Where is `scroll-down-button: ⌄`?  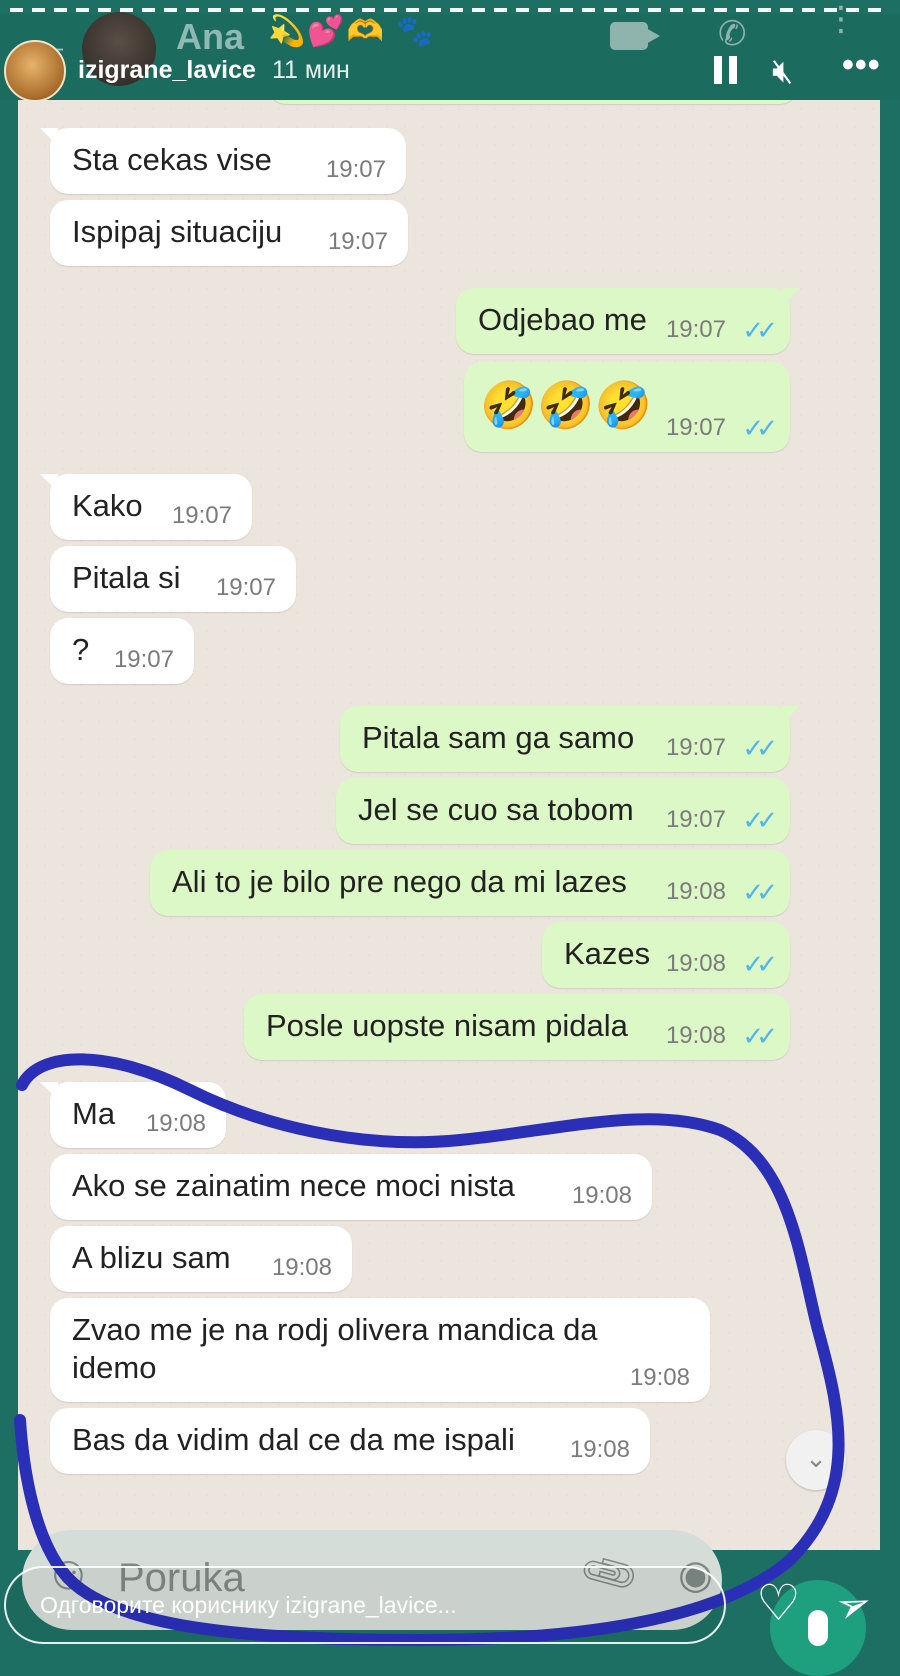 scroll-down-button: ⌄ is located at coordinates (816, 1460).